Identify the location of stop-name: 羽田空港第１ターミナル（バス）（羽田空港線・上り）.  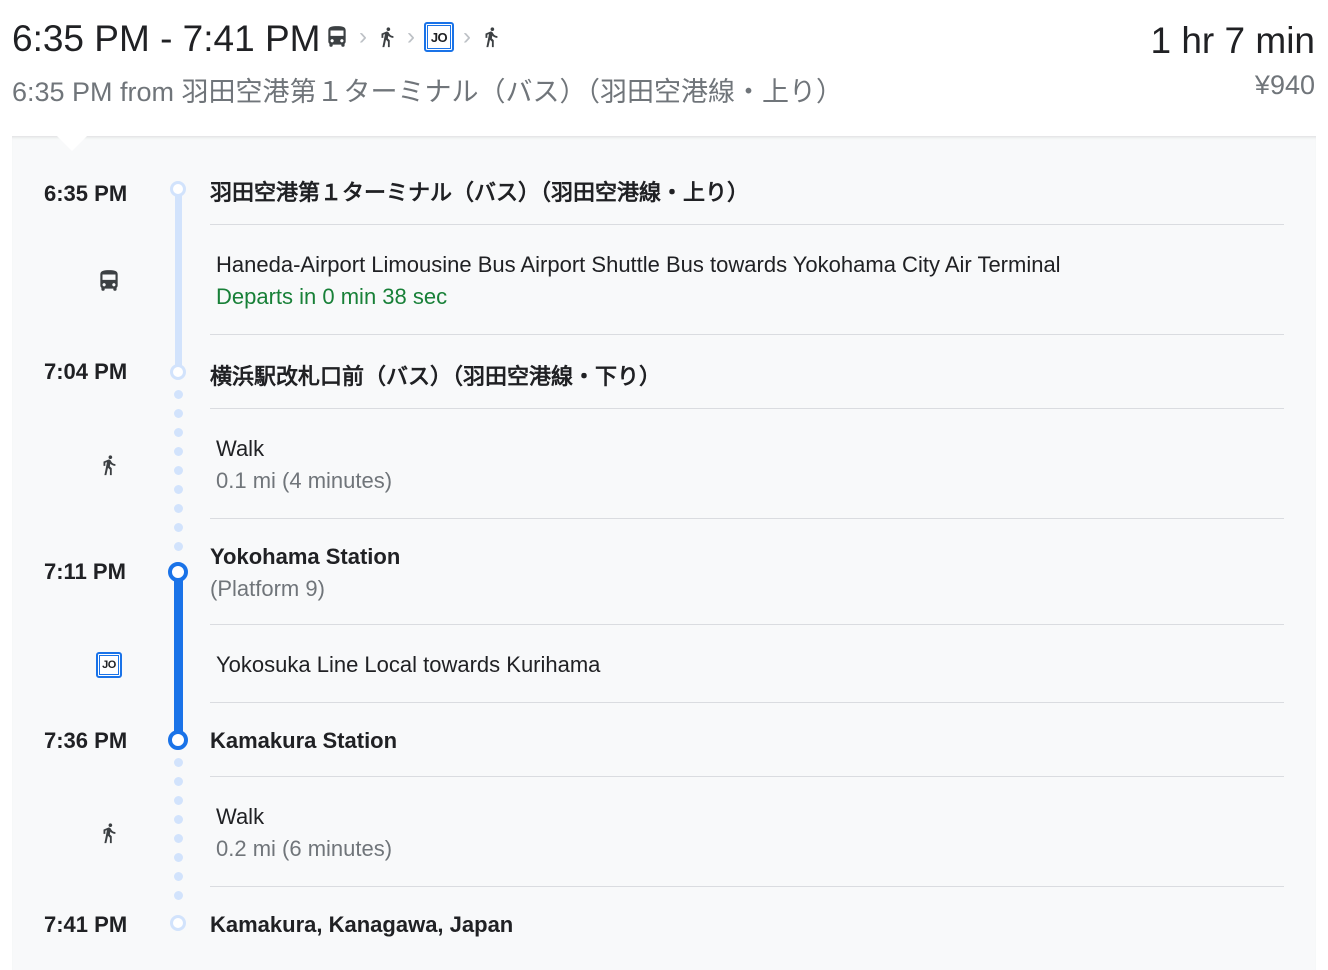
(479, 191).